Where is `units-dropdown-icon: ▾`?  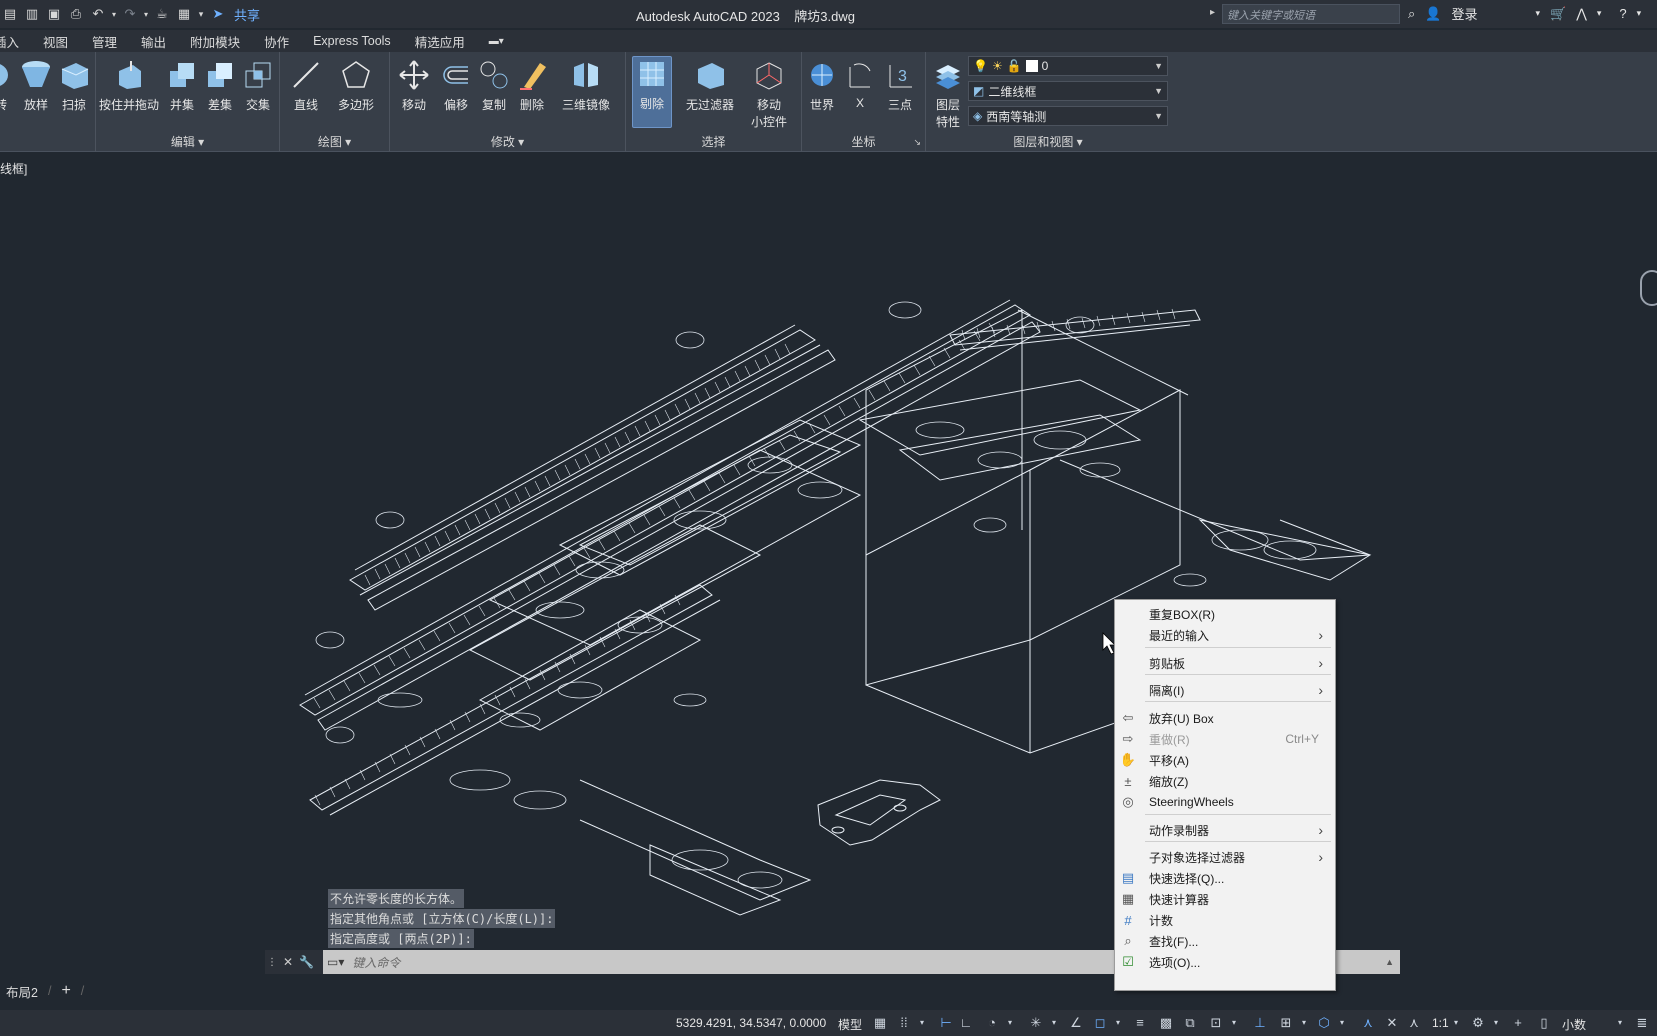 units-dropdown-icon: ▾ is located at coordinates (1620, 1023).